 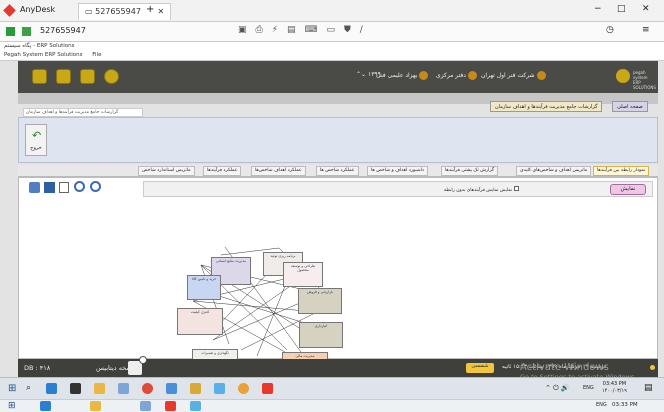 What do you see at coordinates (51, 388) in the screenshot?
I see `edge-icon` at bounding box center [51, 388].